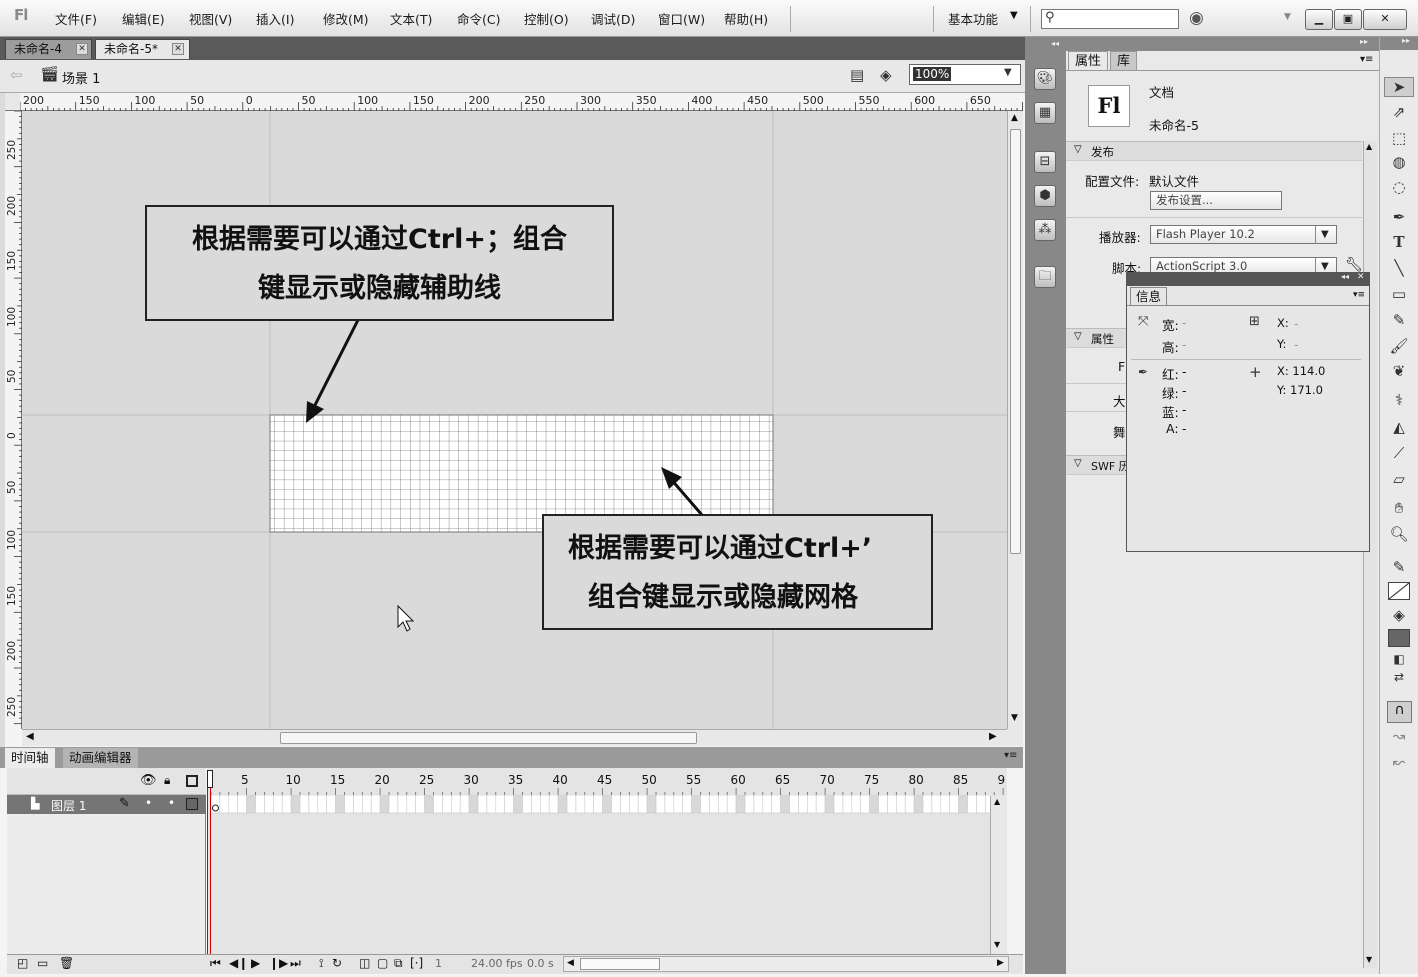 The width and height of the screenshot is (1418, 977). I want to click on eye-icon: 👁︎, so click(148, 780).